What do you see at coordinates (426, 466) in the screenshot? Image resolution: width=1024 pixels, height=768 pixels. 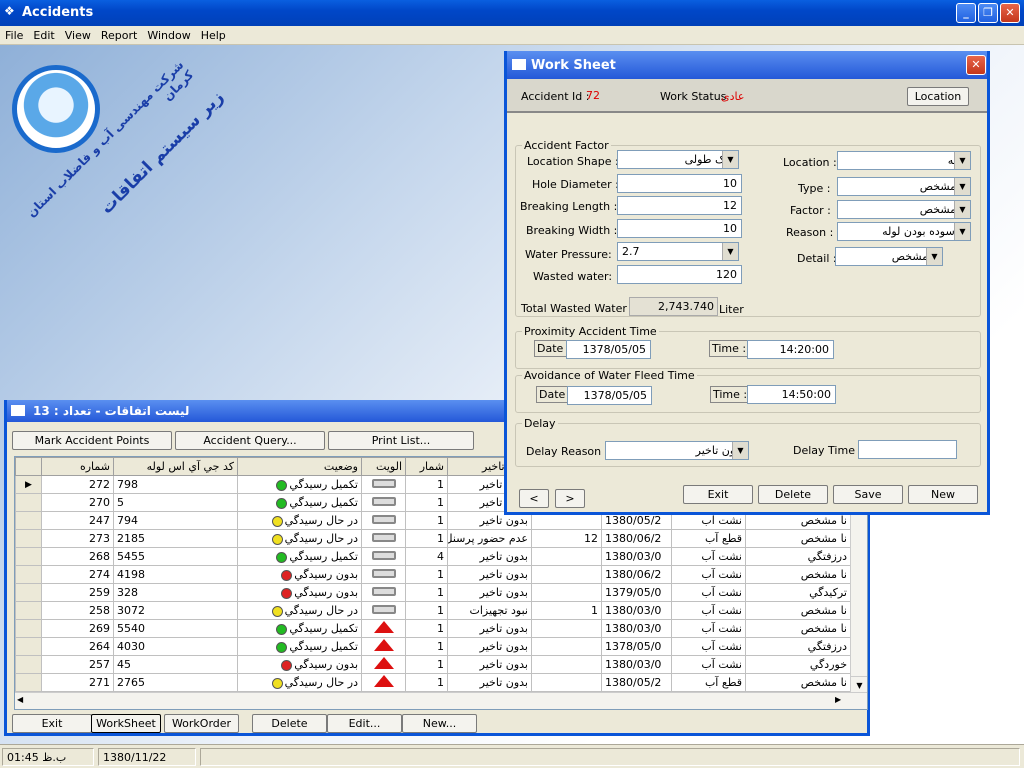 I see `col-count: شمار` at bounding box center [426, 466].